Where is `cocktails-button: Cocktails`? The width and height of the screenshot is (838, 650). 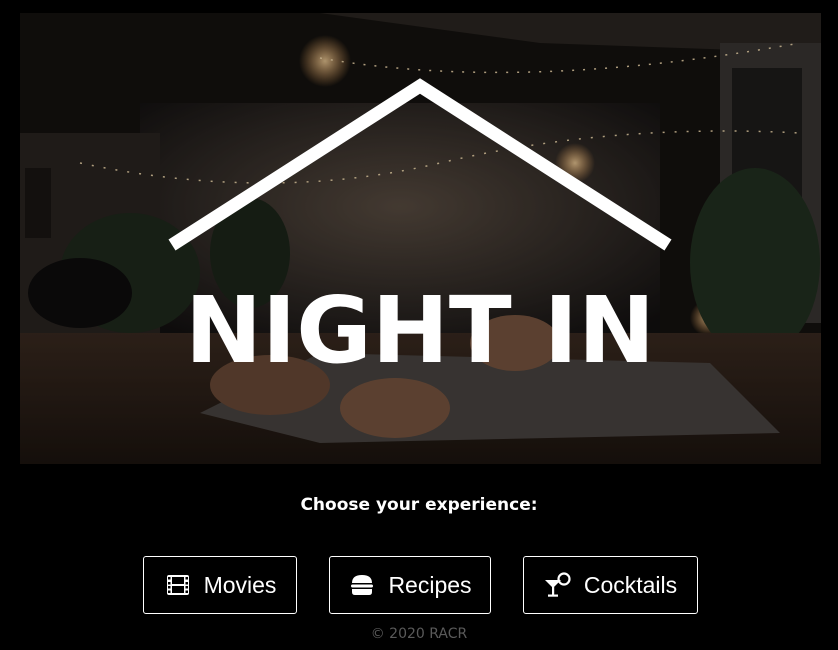 cocktails-button: Cocktails is located at coordinates (610, 585).